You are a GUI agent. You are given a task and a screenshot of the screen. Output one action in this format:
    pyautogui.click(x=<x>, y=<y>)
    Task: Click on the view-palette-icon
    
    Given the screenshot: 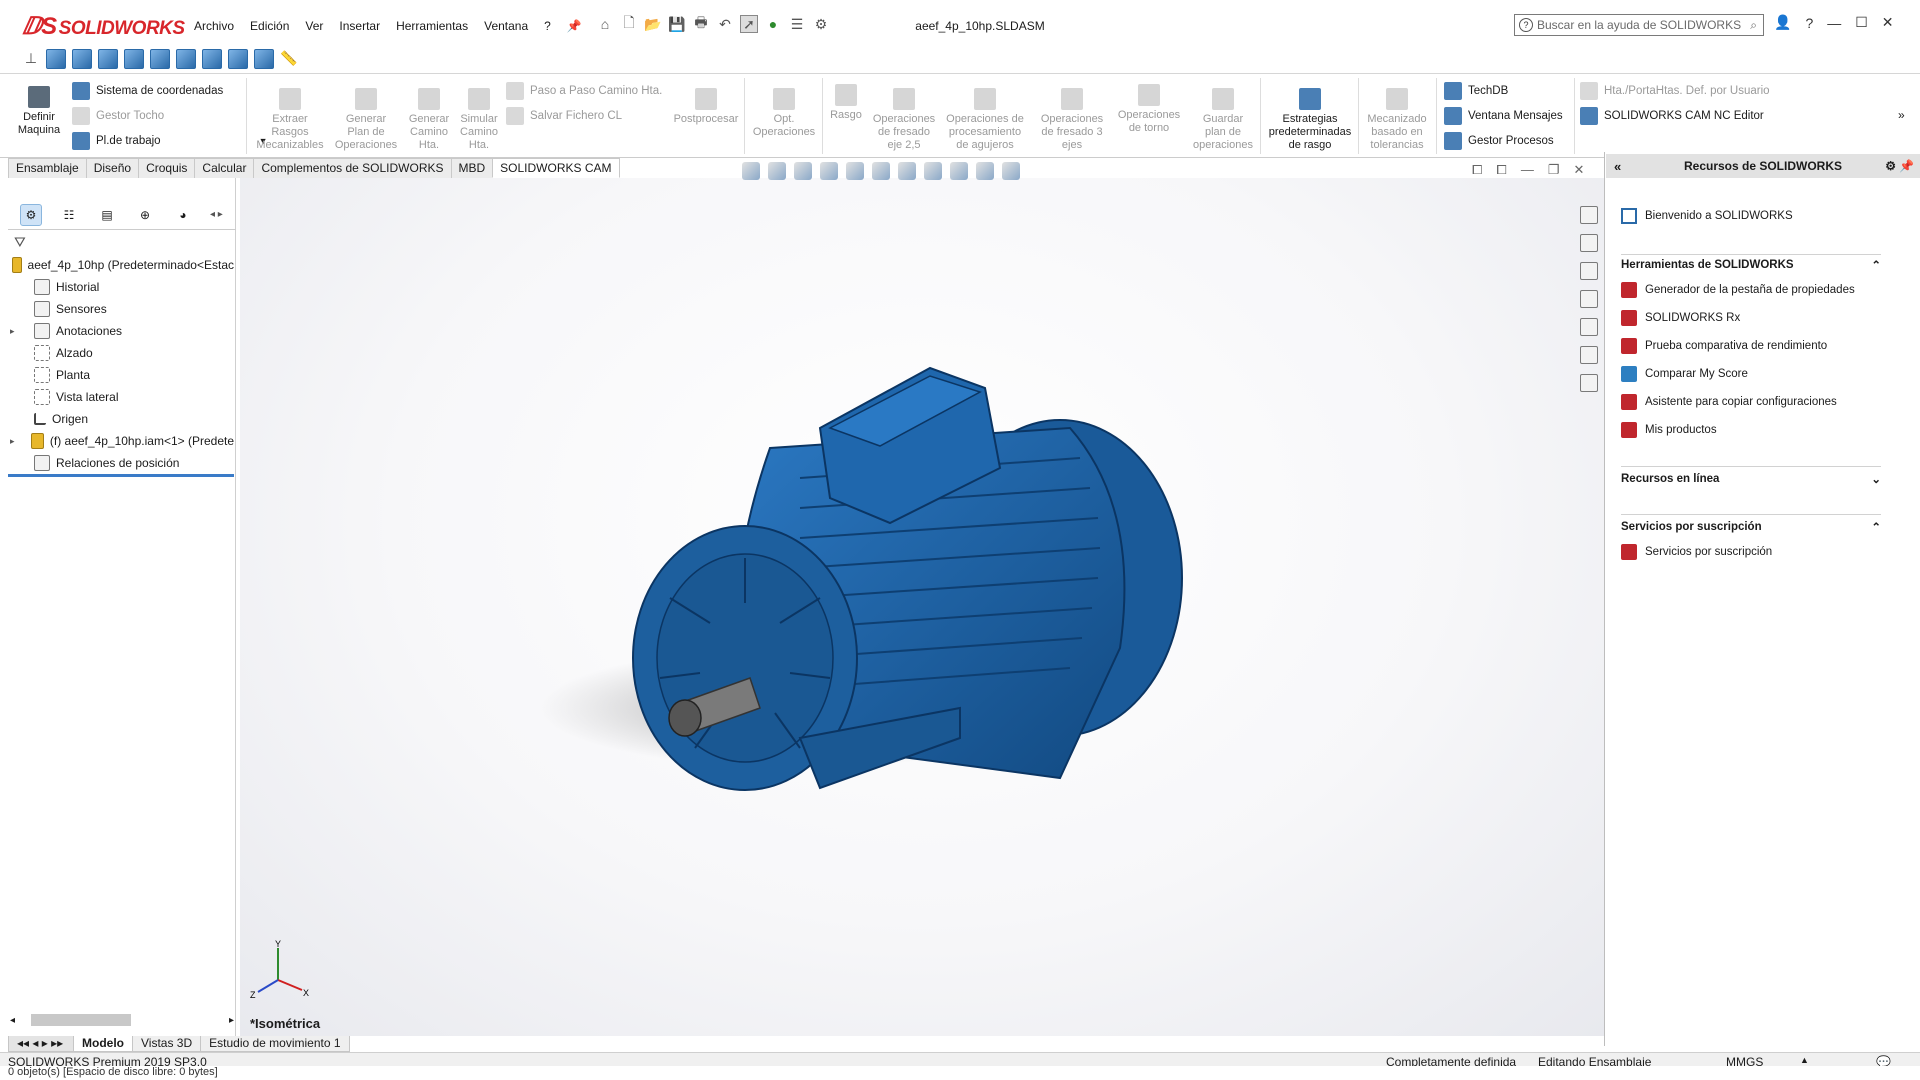 What is the action you would take?
    pyautogui.click(x=1589, y=299)
    